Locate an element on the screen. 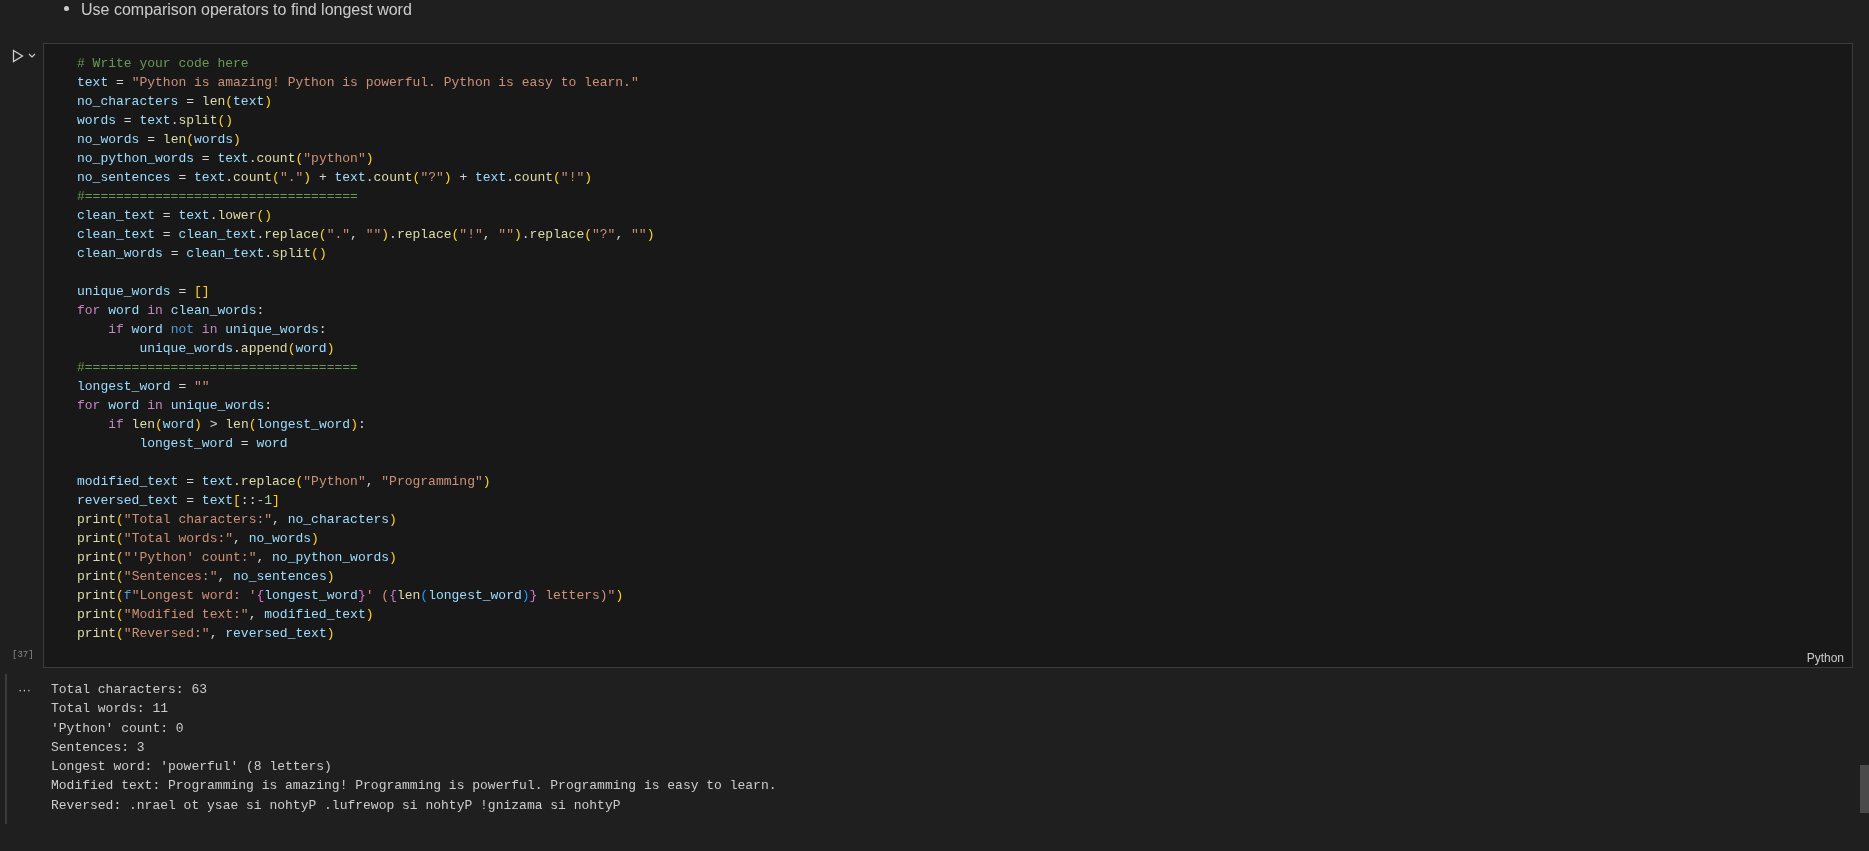  code-line: print("Sentences:", no_sentences) is located at coordinates (206, 577).